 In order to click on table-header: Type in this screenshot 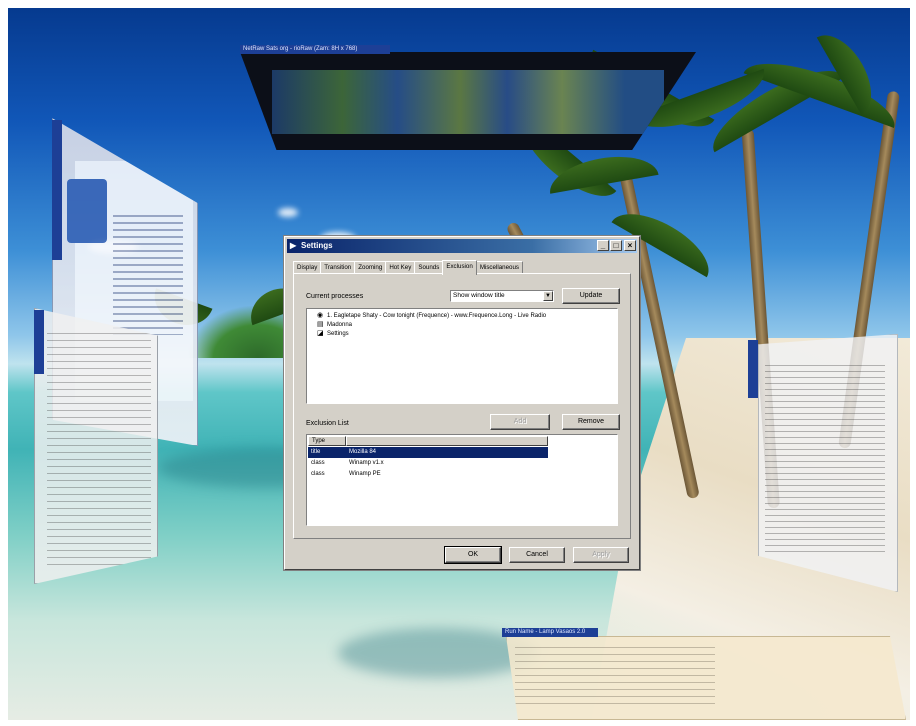, I will do `click(428, 441)`.